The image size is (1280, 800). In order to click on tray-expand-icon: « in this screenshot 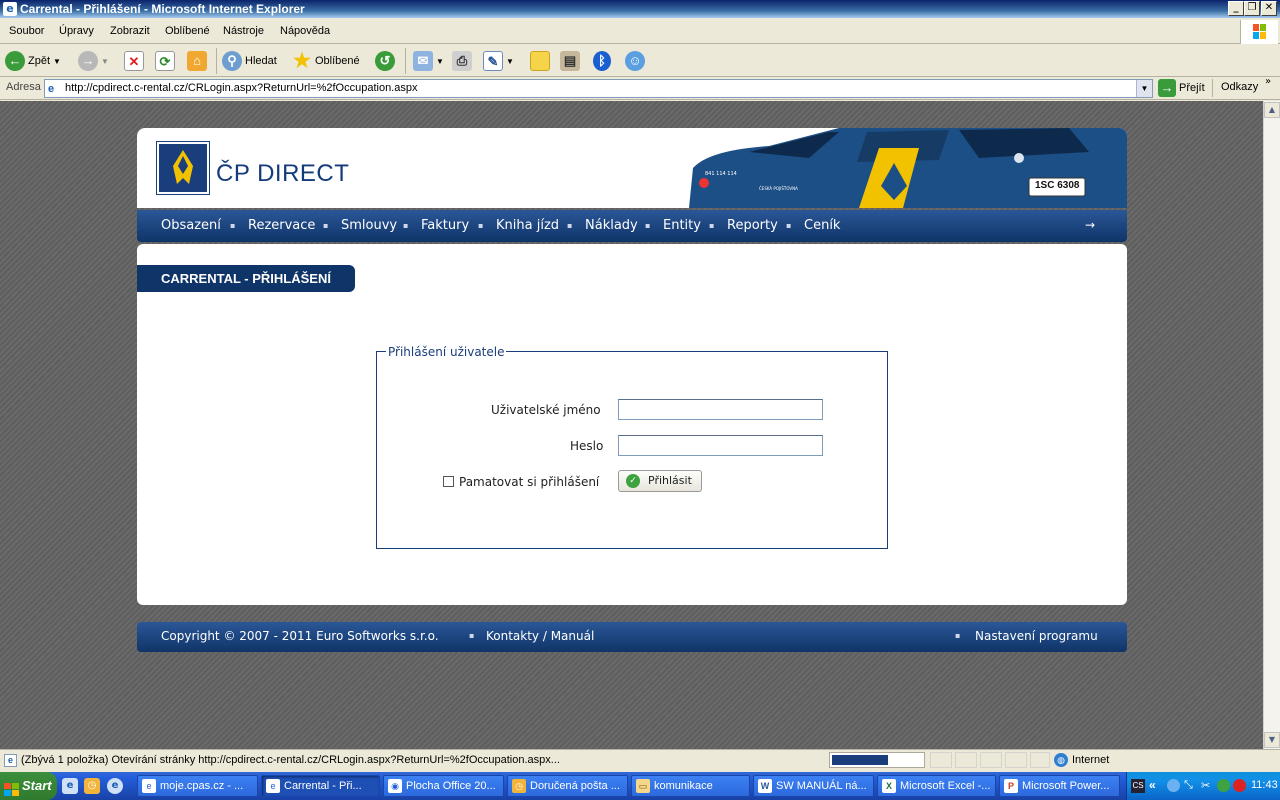, I will do `click(1152, 785)`.